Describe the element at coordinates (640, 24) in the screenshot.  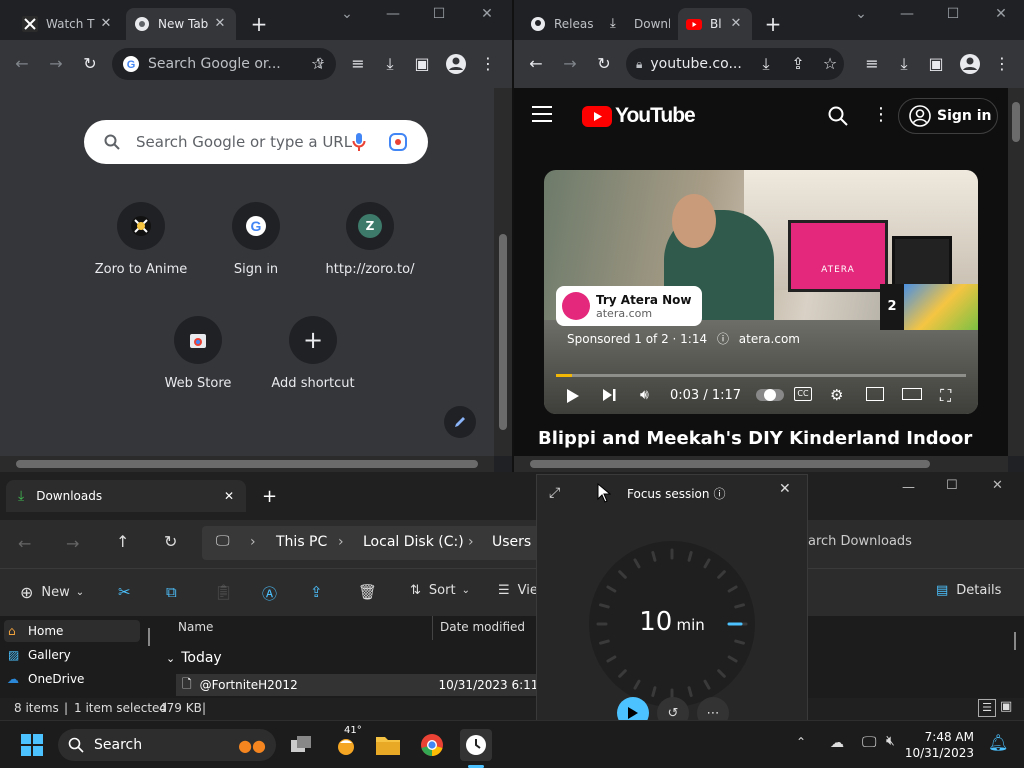
I see `tab-downloads: ⤓ Downl` at that location.